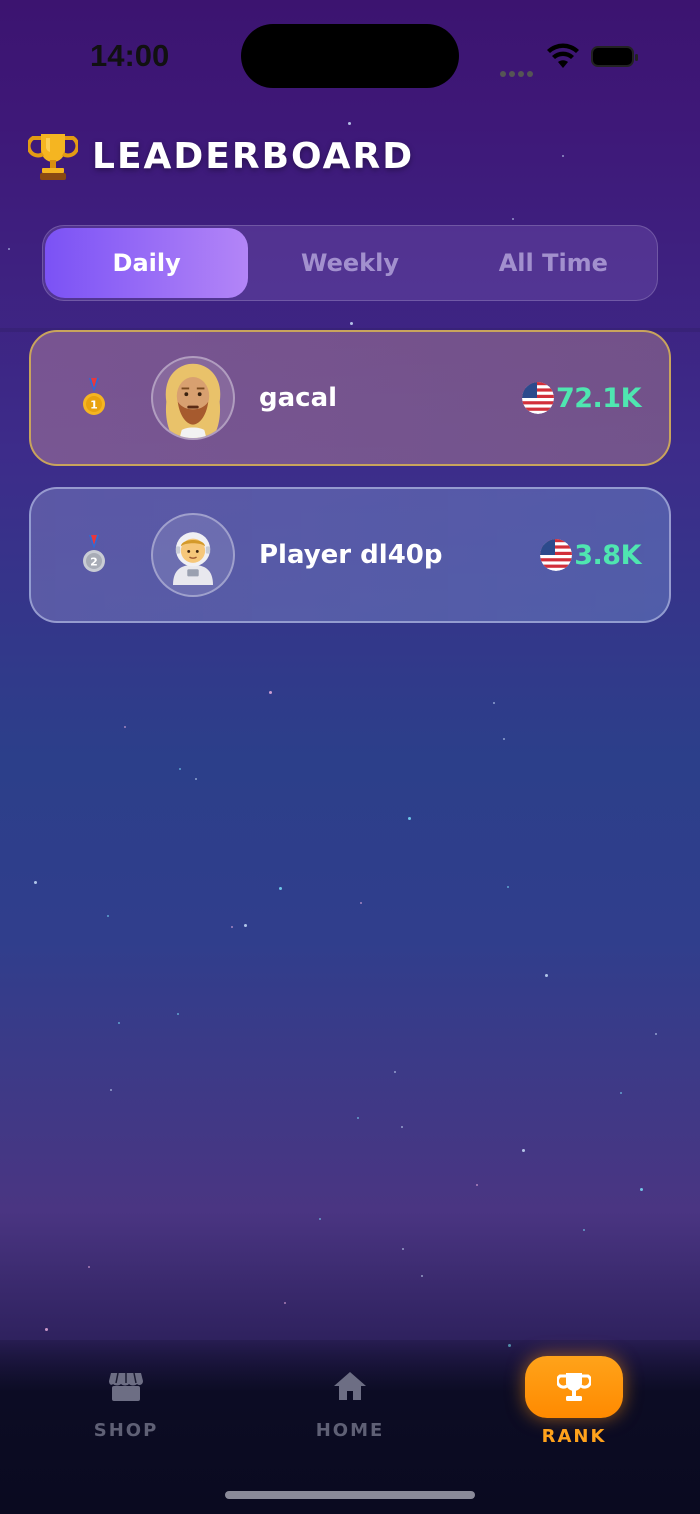  Describe the element at coordinates (253, 156) in the screenshot. I see `page-title: LEADERBOARD` at that location.